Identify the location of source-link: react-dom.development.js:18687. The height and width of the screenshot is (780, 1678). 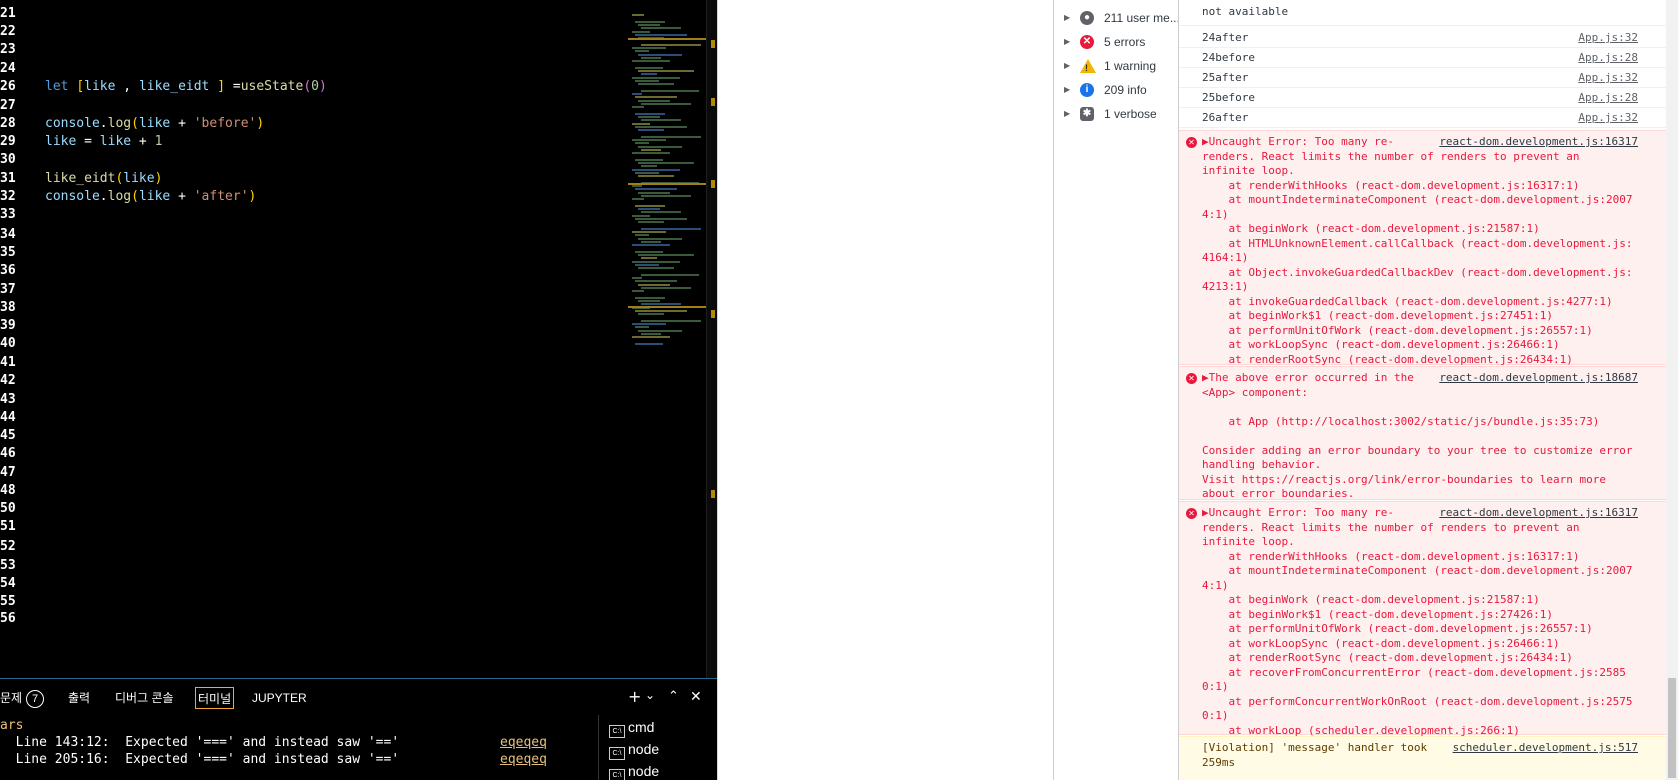
(1538, 378).